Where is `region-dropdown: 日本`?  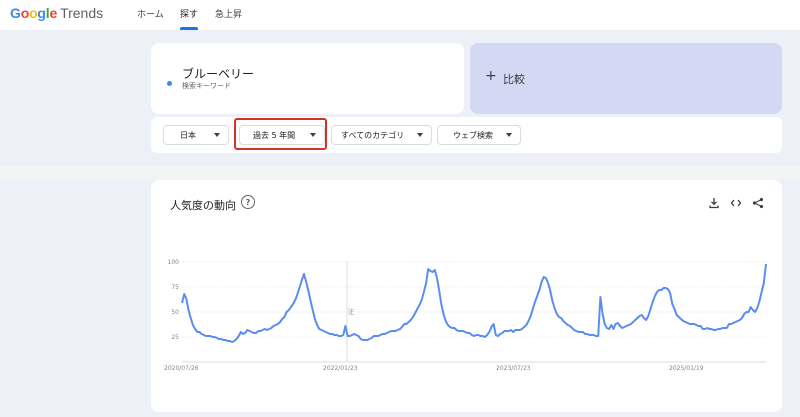
region-dropdown: 日本 is located at coordinates (196, 135).